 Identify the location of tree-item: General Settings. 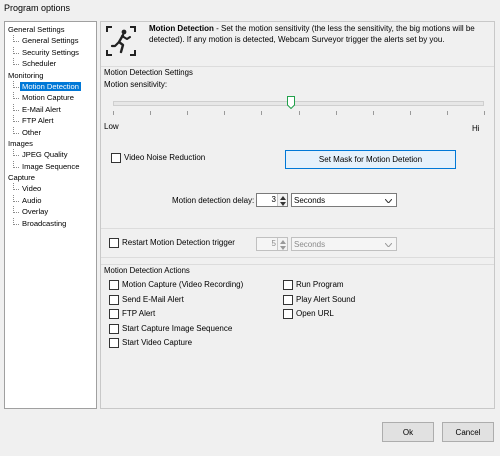
(50, 40).